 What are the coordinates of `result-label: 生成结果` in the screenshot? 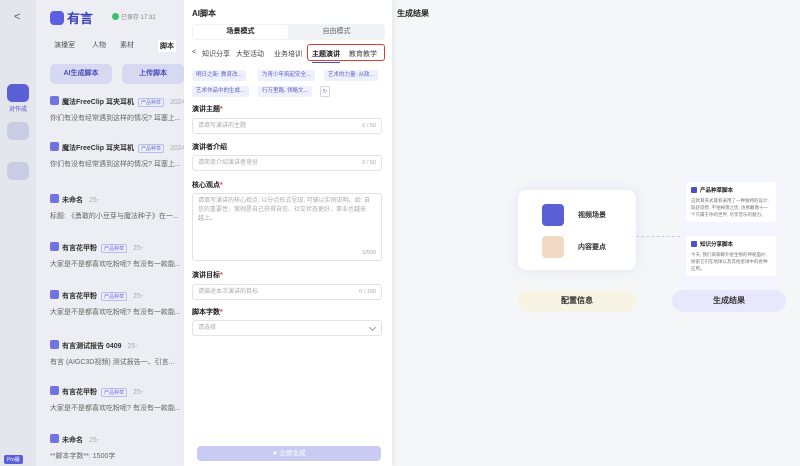 It's located at (729, 301).